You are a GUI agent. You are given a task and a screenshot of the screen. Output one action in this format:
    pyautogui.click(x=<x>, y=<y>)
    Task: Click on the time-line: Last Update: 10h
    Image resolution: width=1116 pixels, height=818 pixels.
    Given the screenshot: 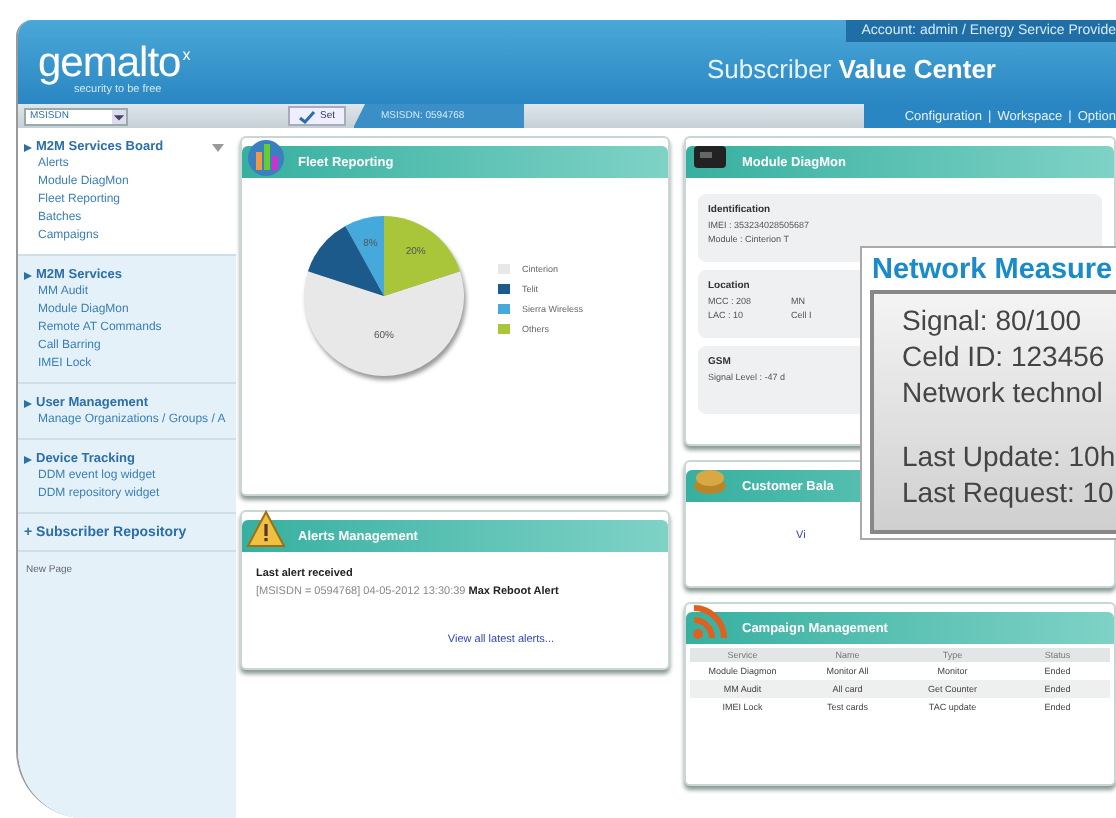 What is the action you would take?
    pyautogui.click(x=1009, y=456)
    